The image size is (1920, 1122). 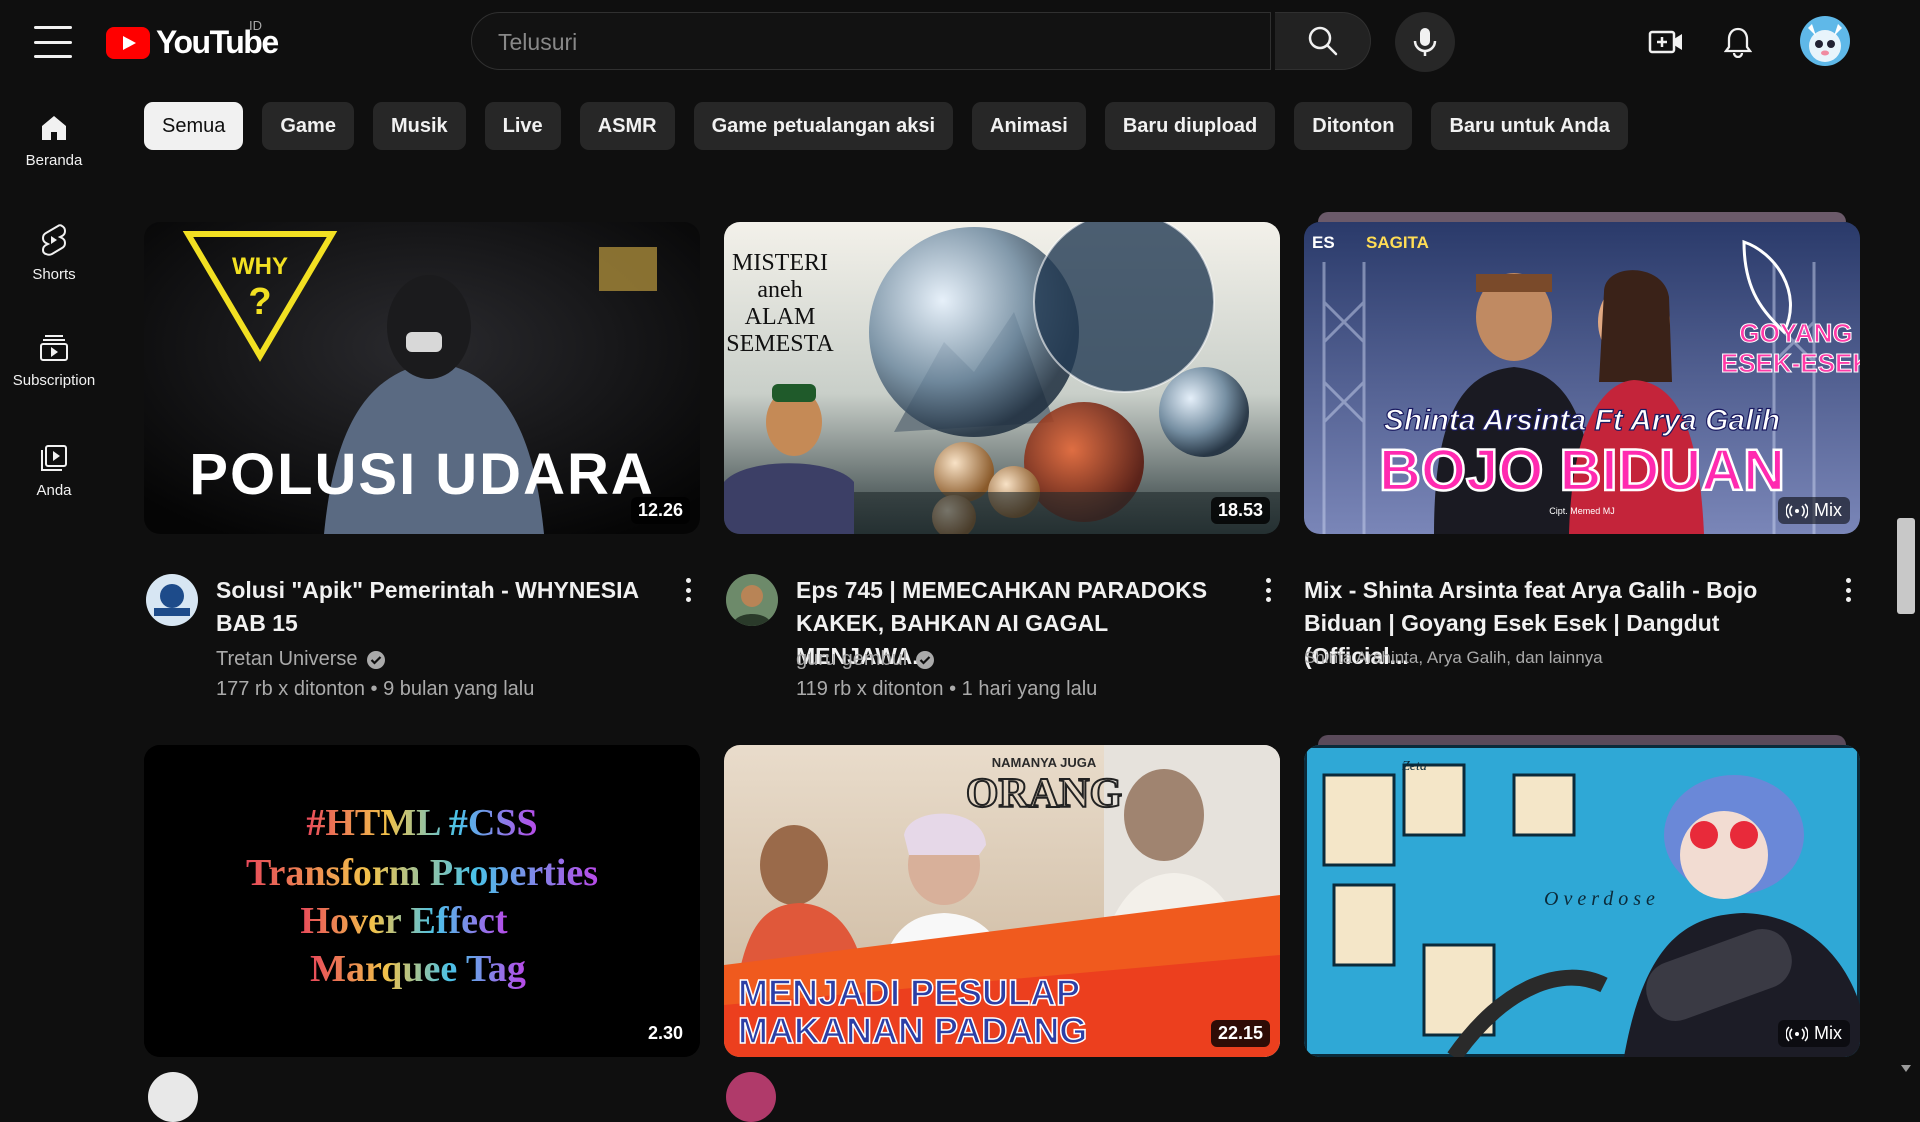 I want to click on bell-icon, so click(x=1738, y=42).